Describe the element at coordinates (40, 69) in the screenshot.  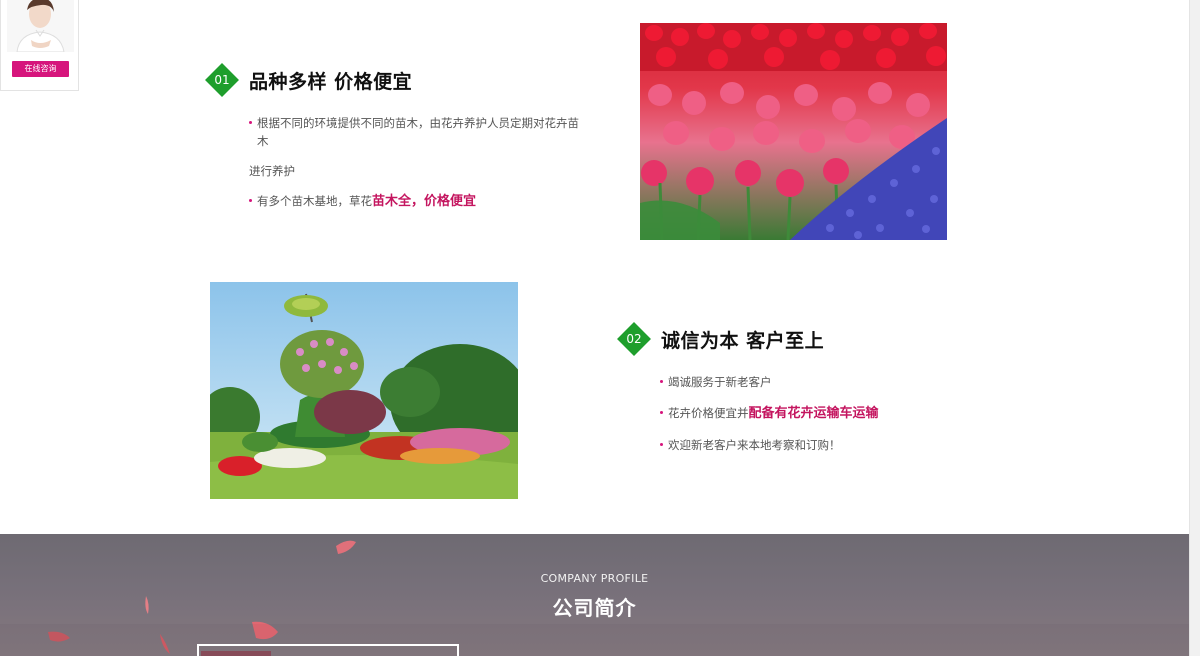
I see `online-consult-button: 在线咨询` at that location.